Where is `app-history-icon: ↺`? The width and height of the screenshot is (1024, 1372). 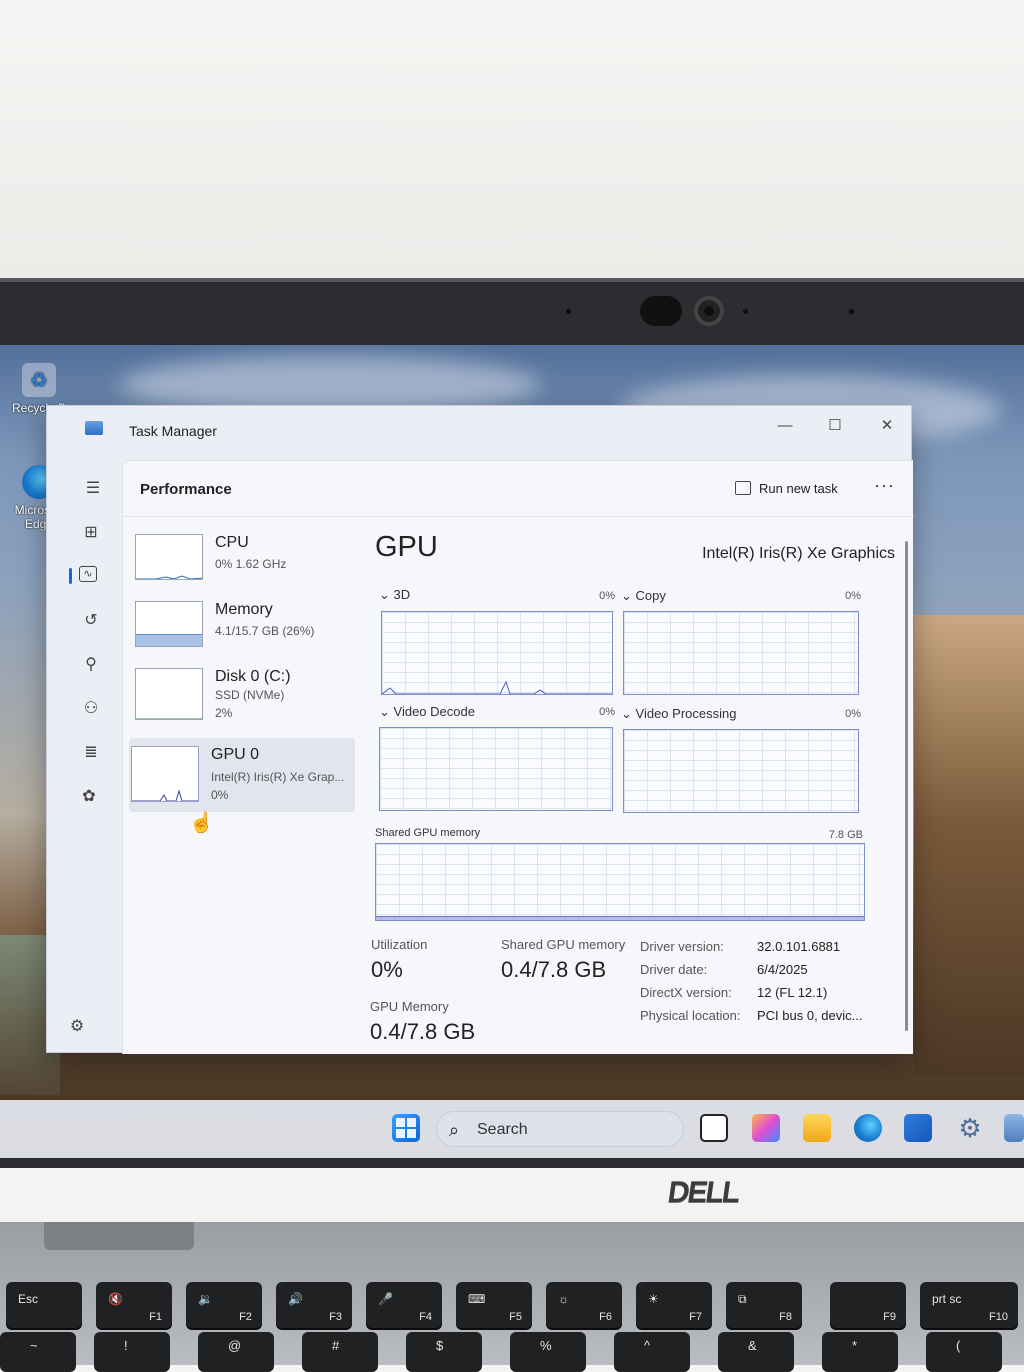 app-history-icon: ↺ is located at coordinates (91, 621).